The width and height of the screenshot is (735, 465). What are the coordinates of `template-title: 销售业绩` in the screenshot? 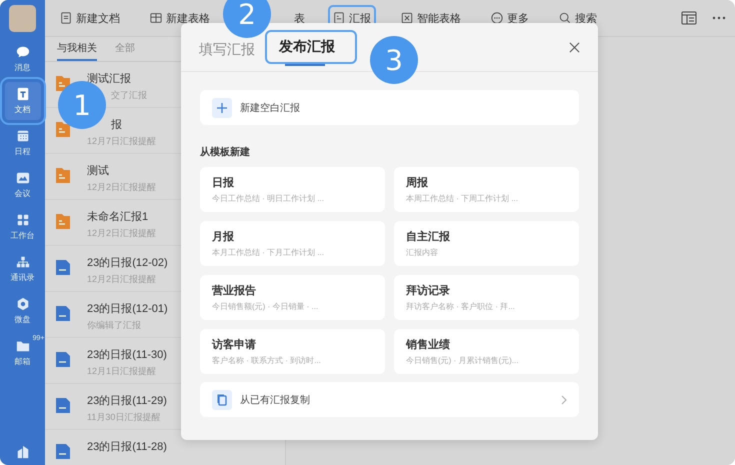 It's located at (428, 345).